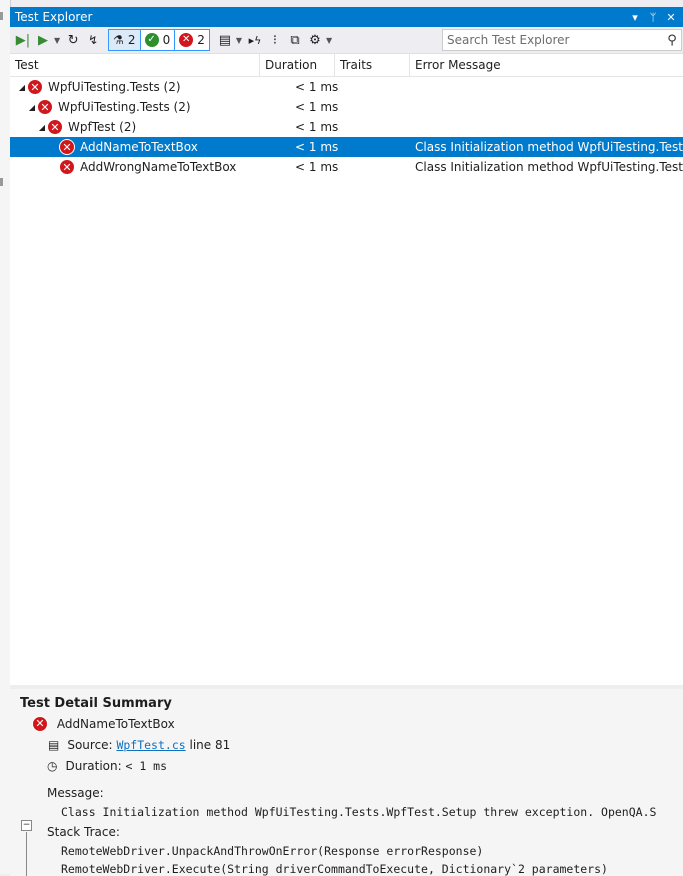 The image size is (683, 876). Describe the element at coordinates (26, 825) in the screenshot. I see `collapse-icon: −` at that location.